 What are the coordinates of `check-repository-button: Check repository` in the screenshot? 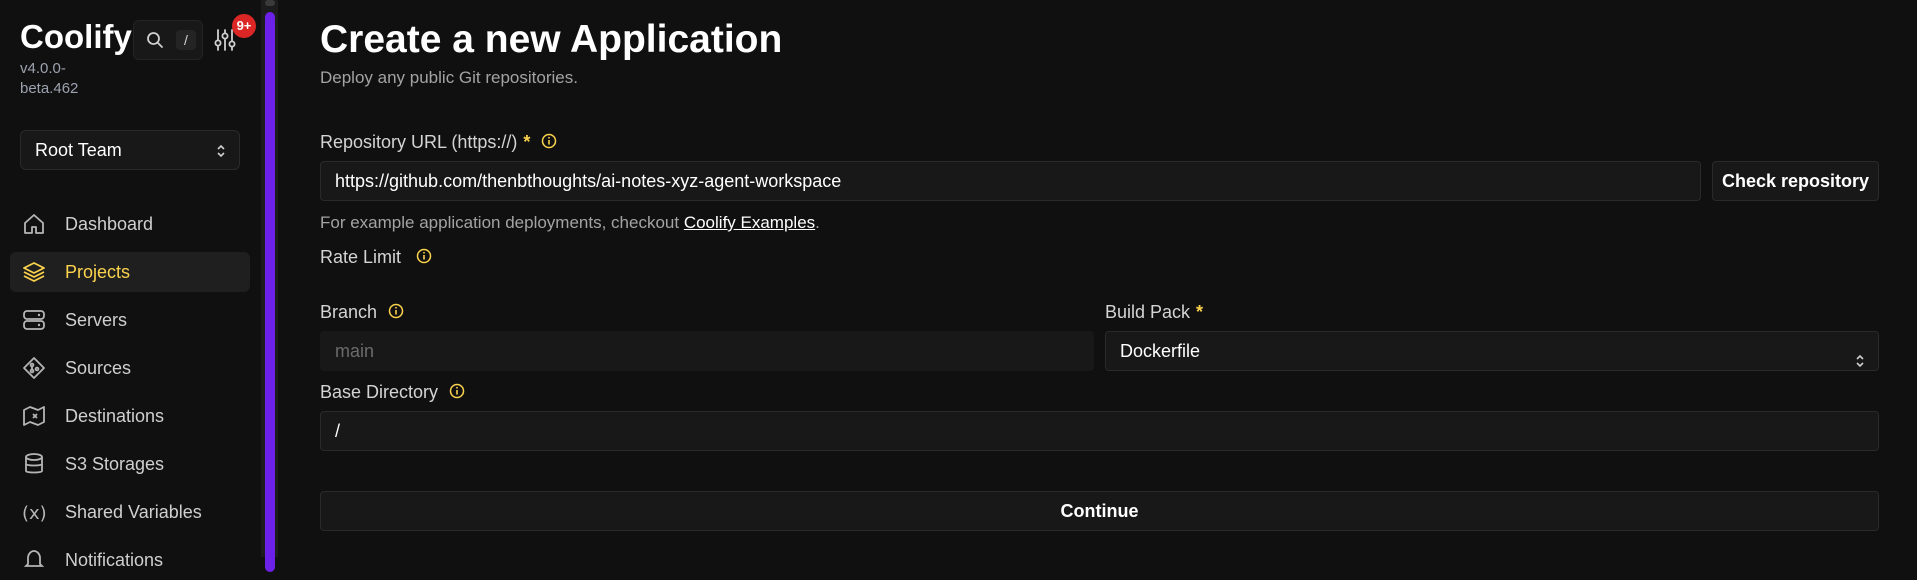 It's located at (1795, 181).